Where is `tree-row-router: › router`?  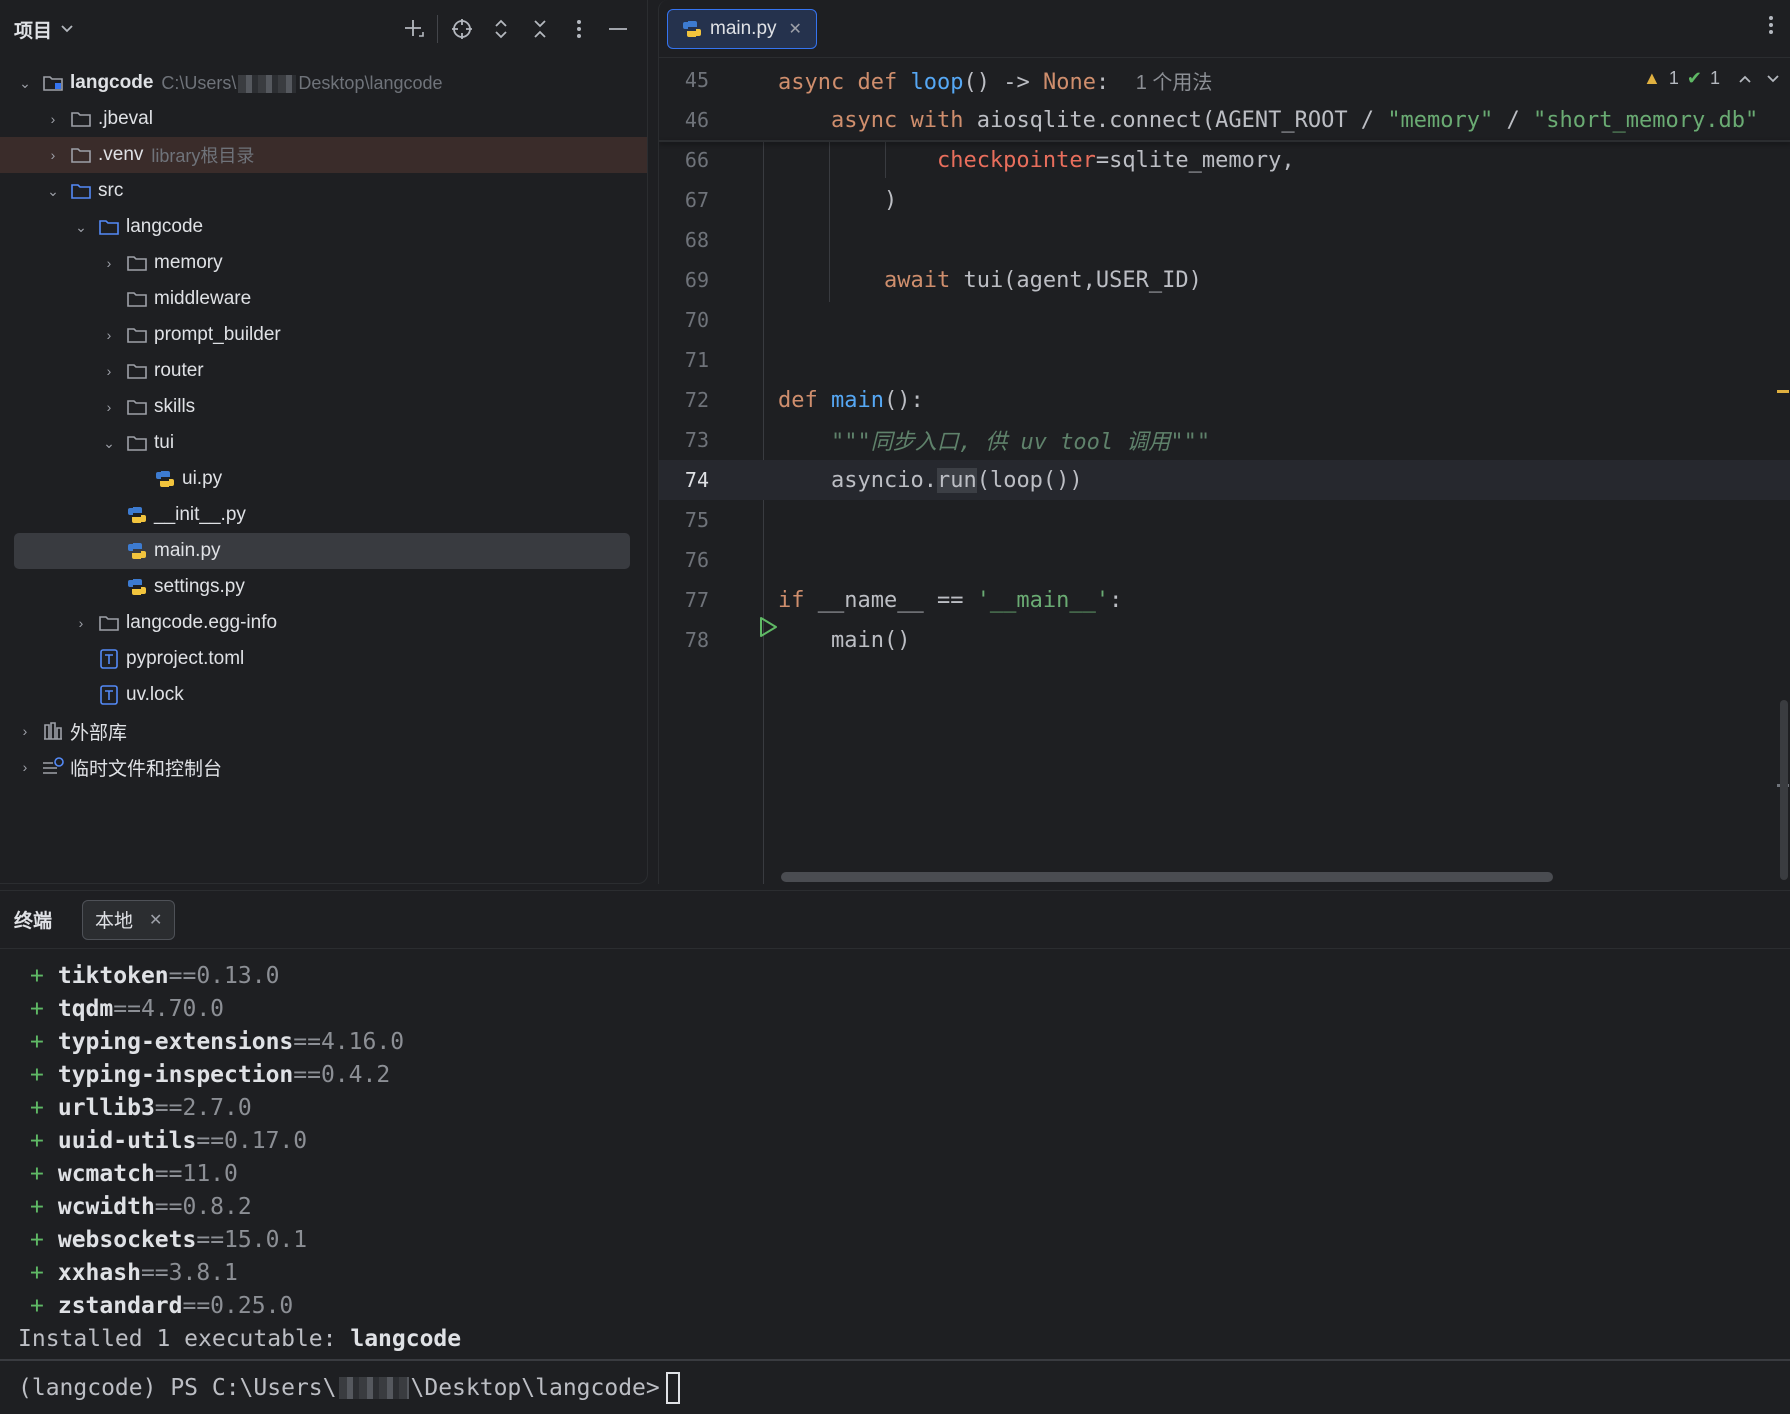
tree-row-router: › router is located at coordinates (323, 371).